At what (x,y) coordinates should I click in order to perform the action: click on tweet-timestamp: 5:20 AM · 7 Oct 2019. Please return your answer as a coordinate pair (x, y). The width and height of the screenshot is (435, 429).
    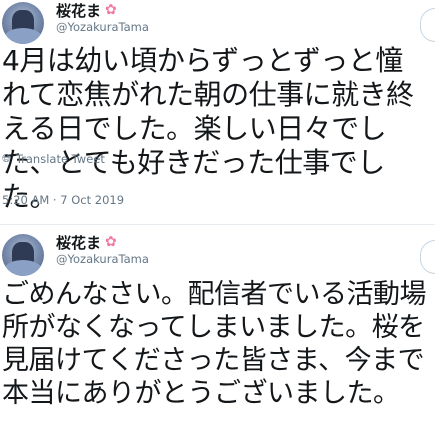
    Looking at the image, I should click on (63, 200).